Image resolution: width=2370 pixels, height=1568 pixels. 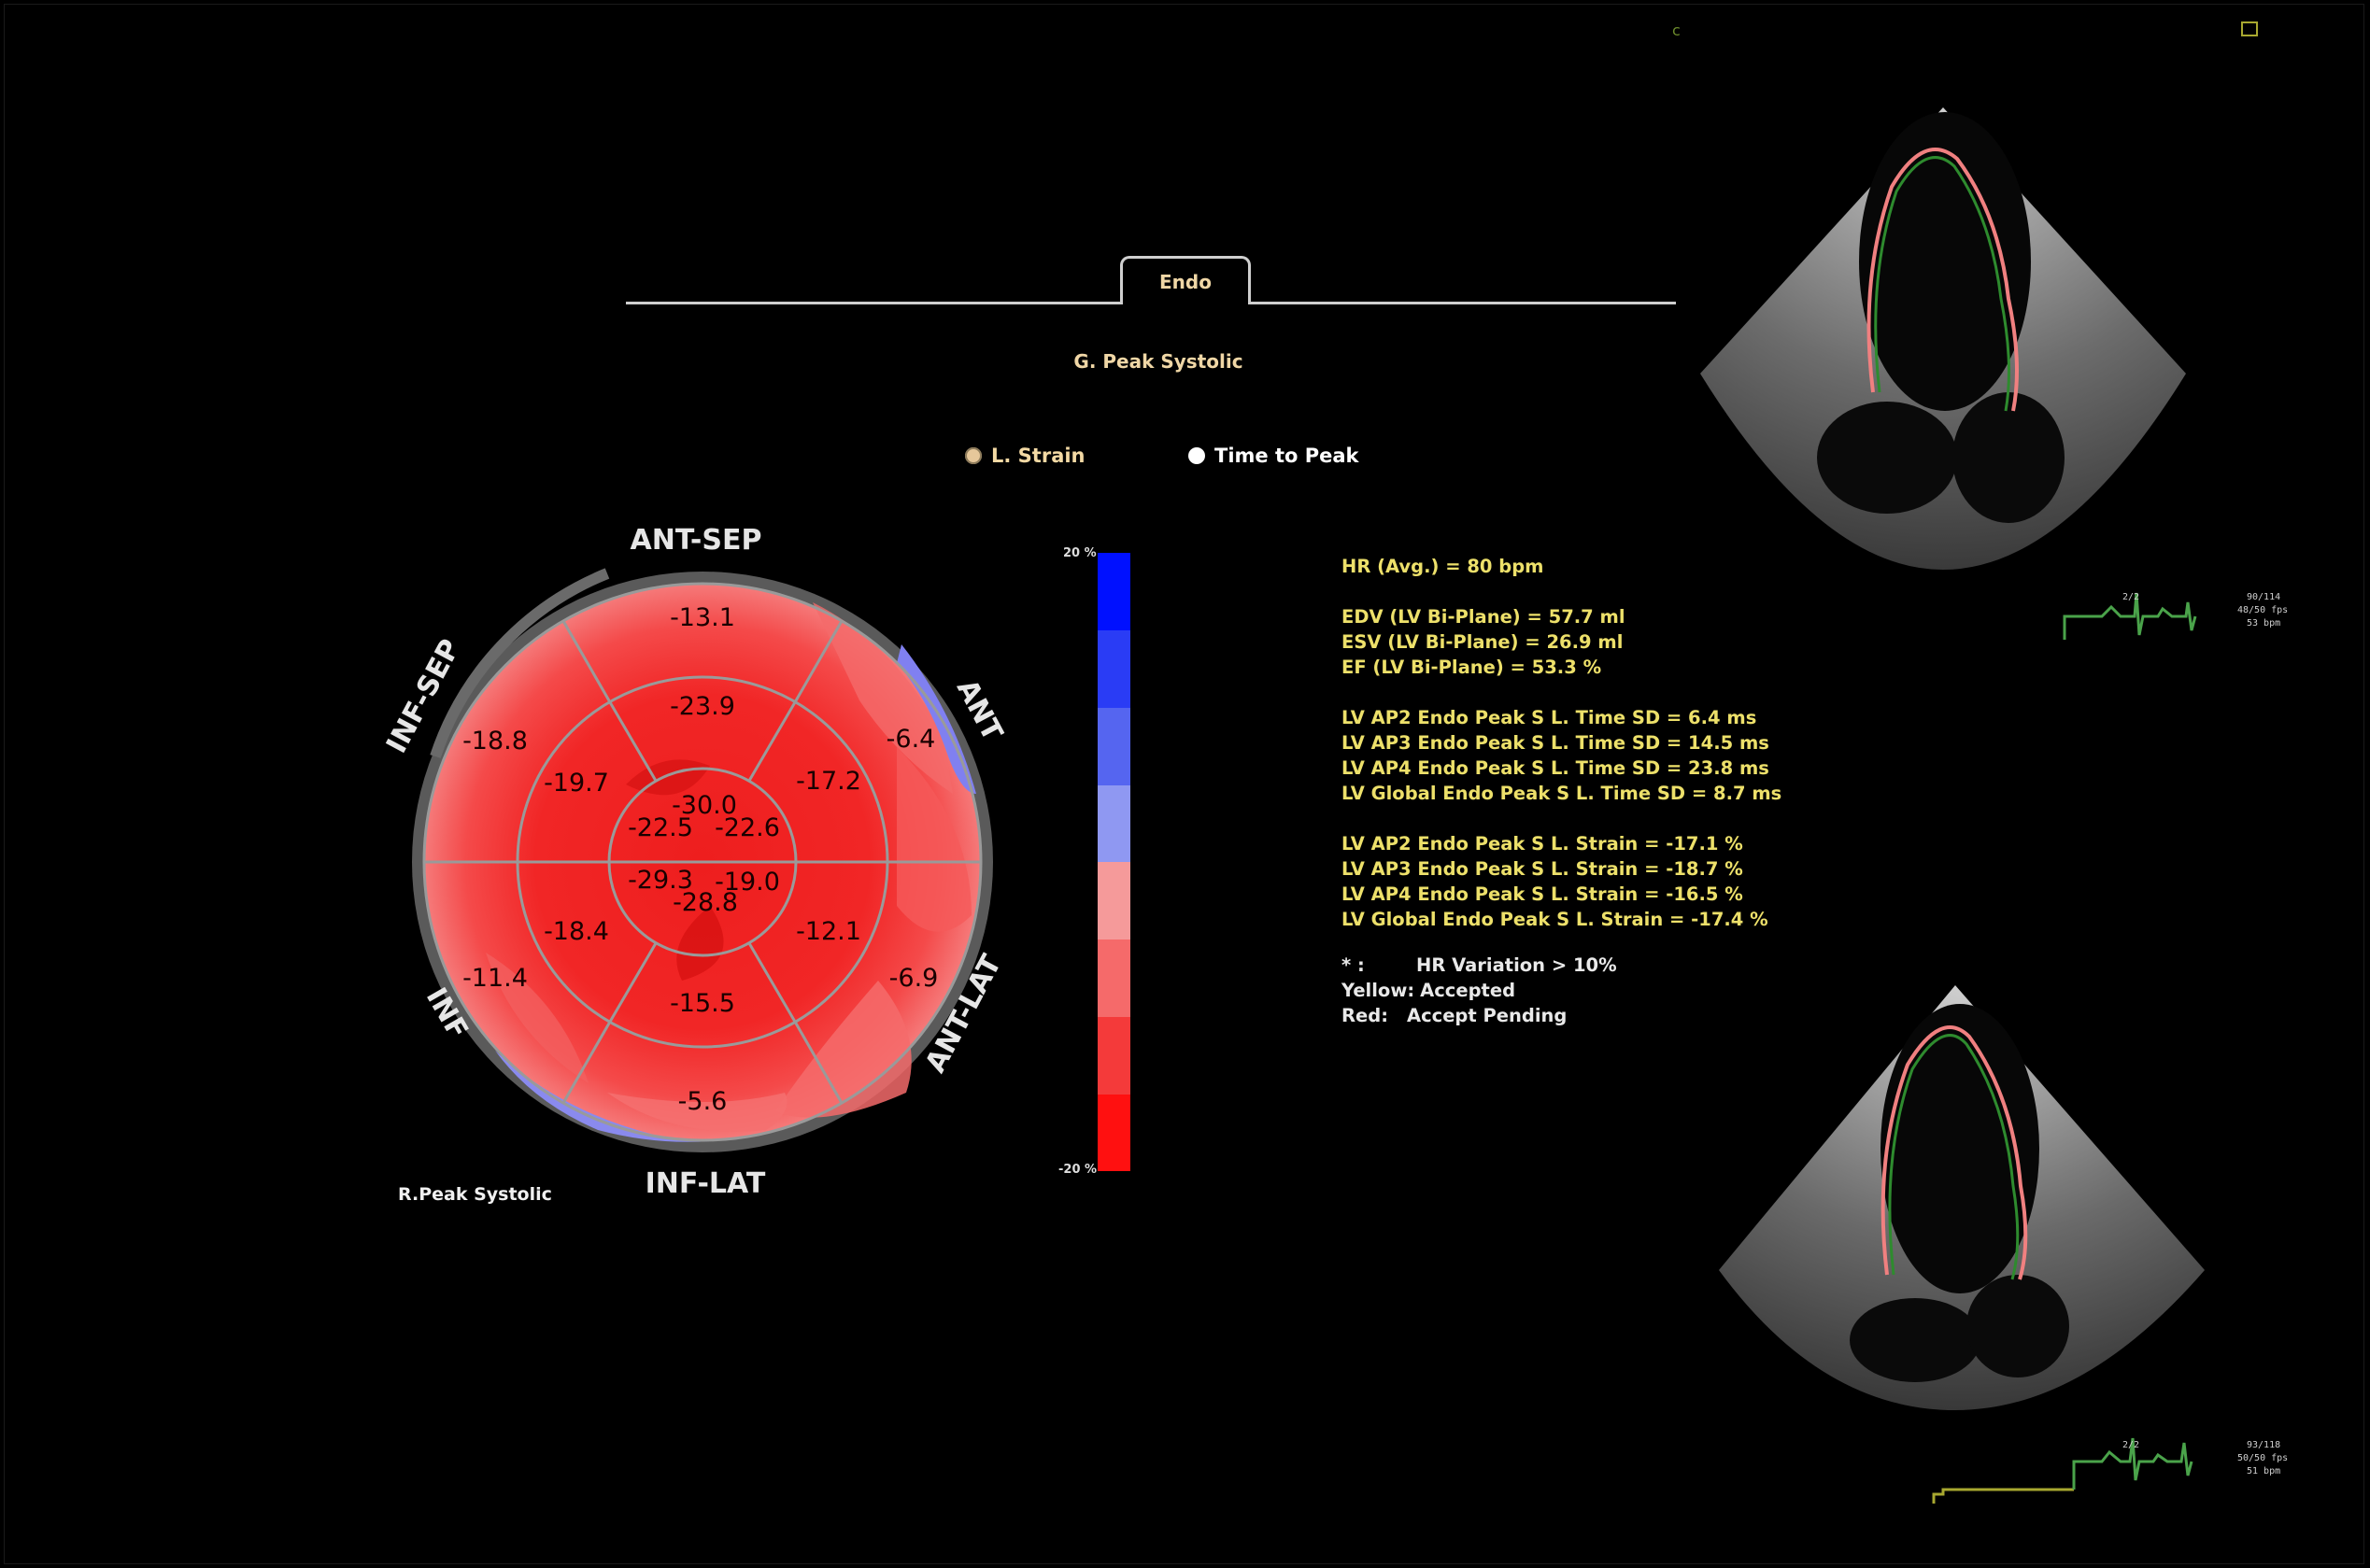 I want to click on svg-text: 53 bpm, so click(x=2263, y=623).